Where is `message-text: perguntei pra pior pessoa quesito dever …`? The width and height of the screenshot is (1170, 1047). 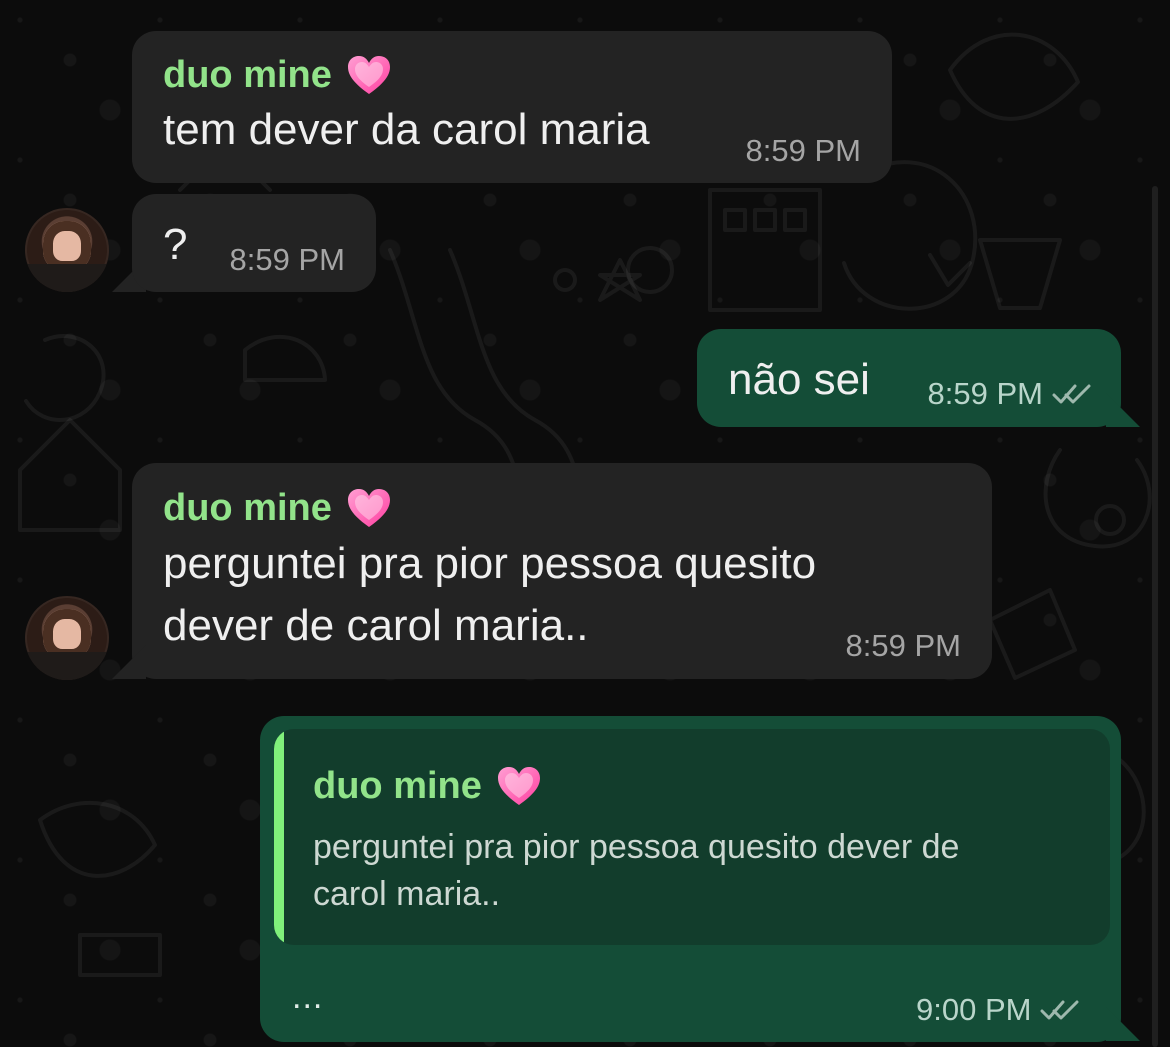 message-text: perguntei pra pior pessoa quesito dever … is located at coordinates (490, 595).